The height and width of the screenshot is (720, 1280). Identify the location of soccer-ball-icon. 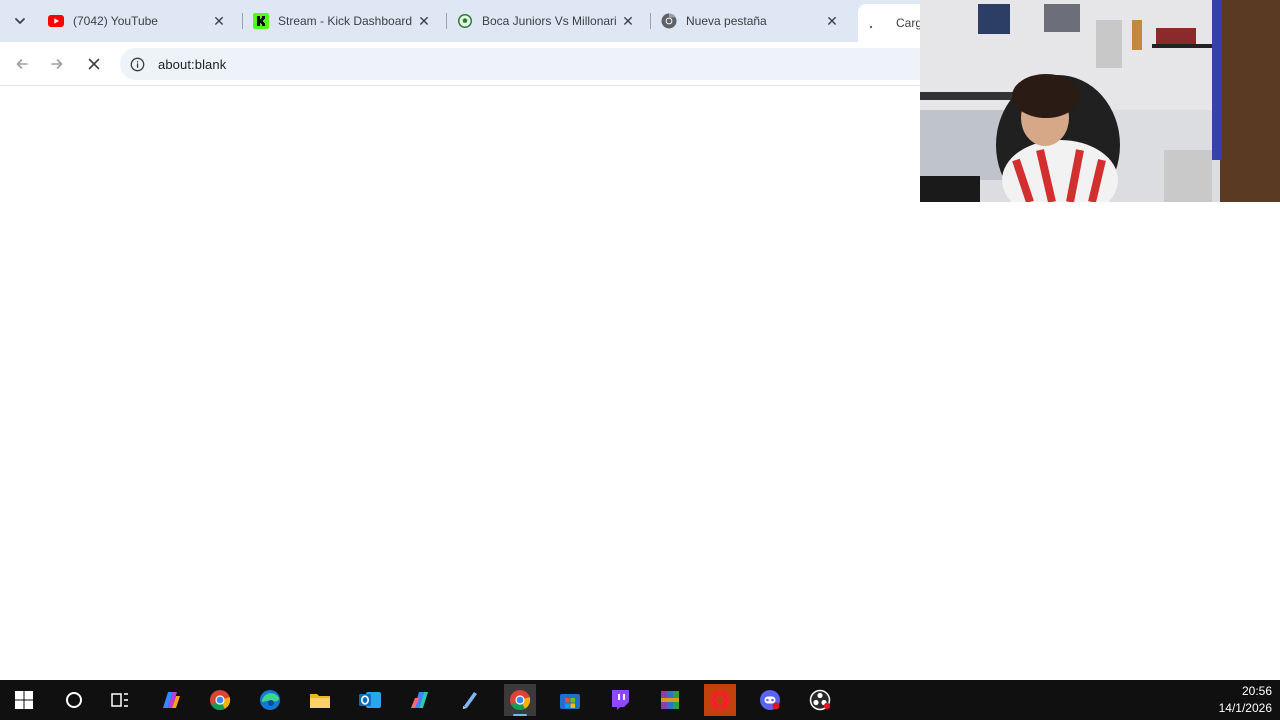
(465, 21).